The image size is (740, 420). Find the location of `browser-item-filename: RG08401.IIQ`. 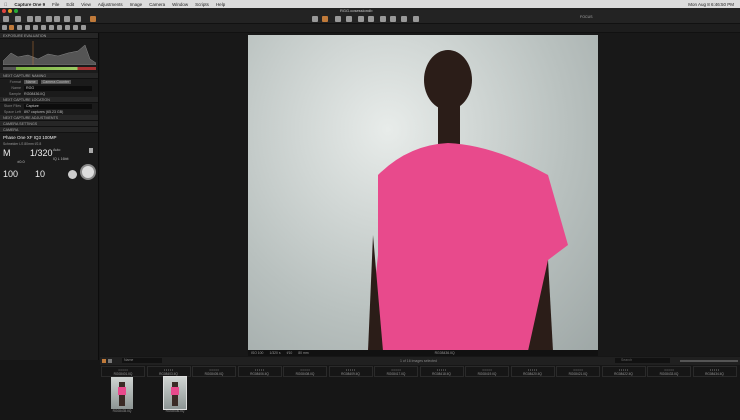

browser-item-filename: RG08401.IIQ is located at coordinates (123, 374).